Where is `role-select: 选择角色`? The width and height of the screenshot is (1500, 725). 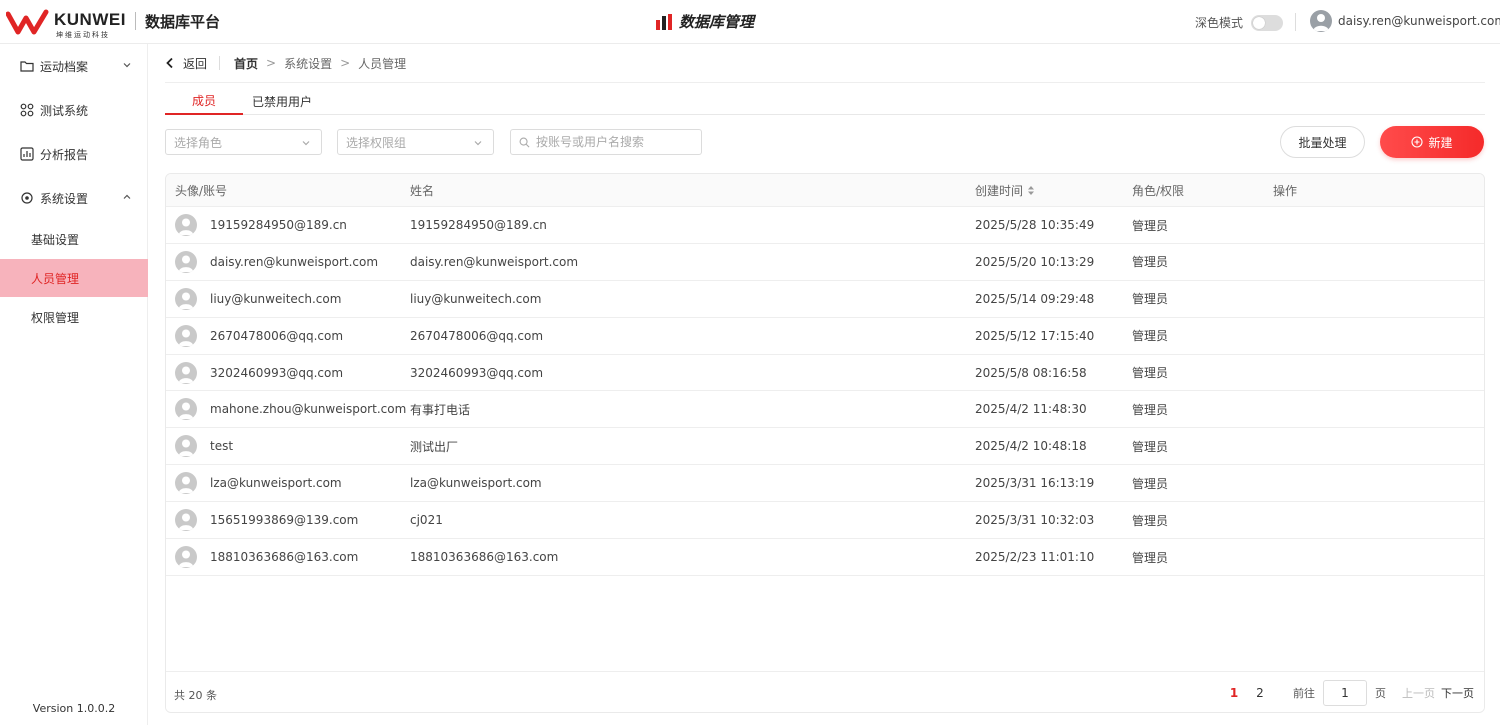
role-select: 选择角色 is located at coordinates (243, 142).